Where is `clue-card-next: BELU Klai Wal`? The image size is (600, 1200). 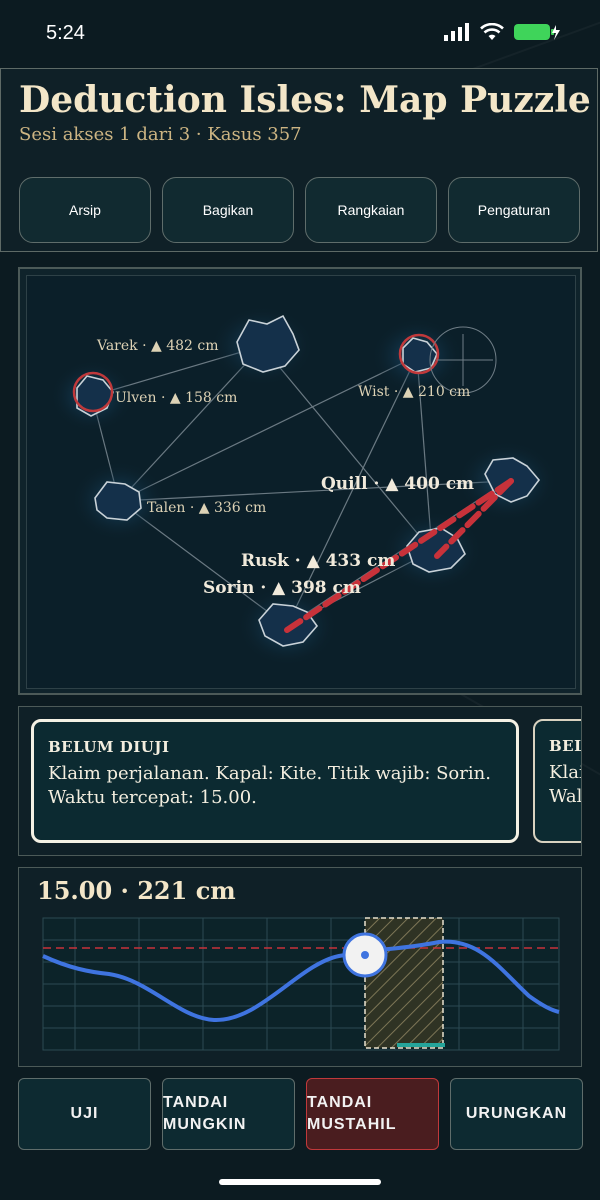
clue-card-next: BELU Klai Wal is located at coordinates (557, 781).